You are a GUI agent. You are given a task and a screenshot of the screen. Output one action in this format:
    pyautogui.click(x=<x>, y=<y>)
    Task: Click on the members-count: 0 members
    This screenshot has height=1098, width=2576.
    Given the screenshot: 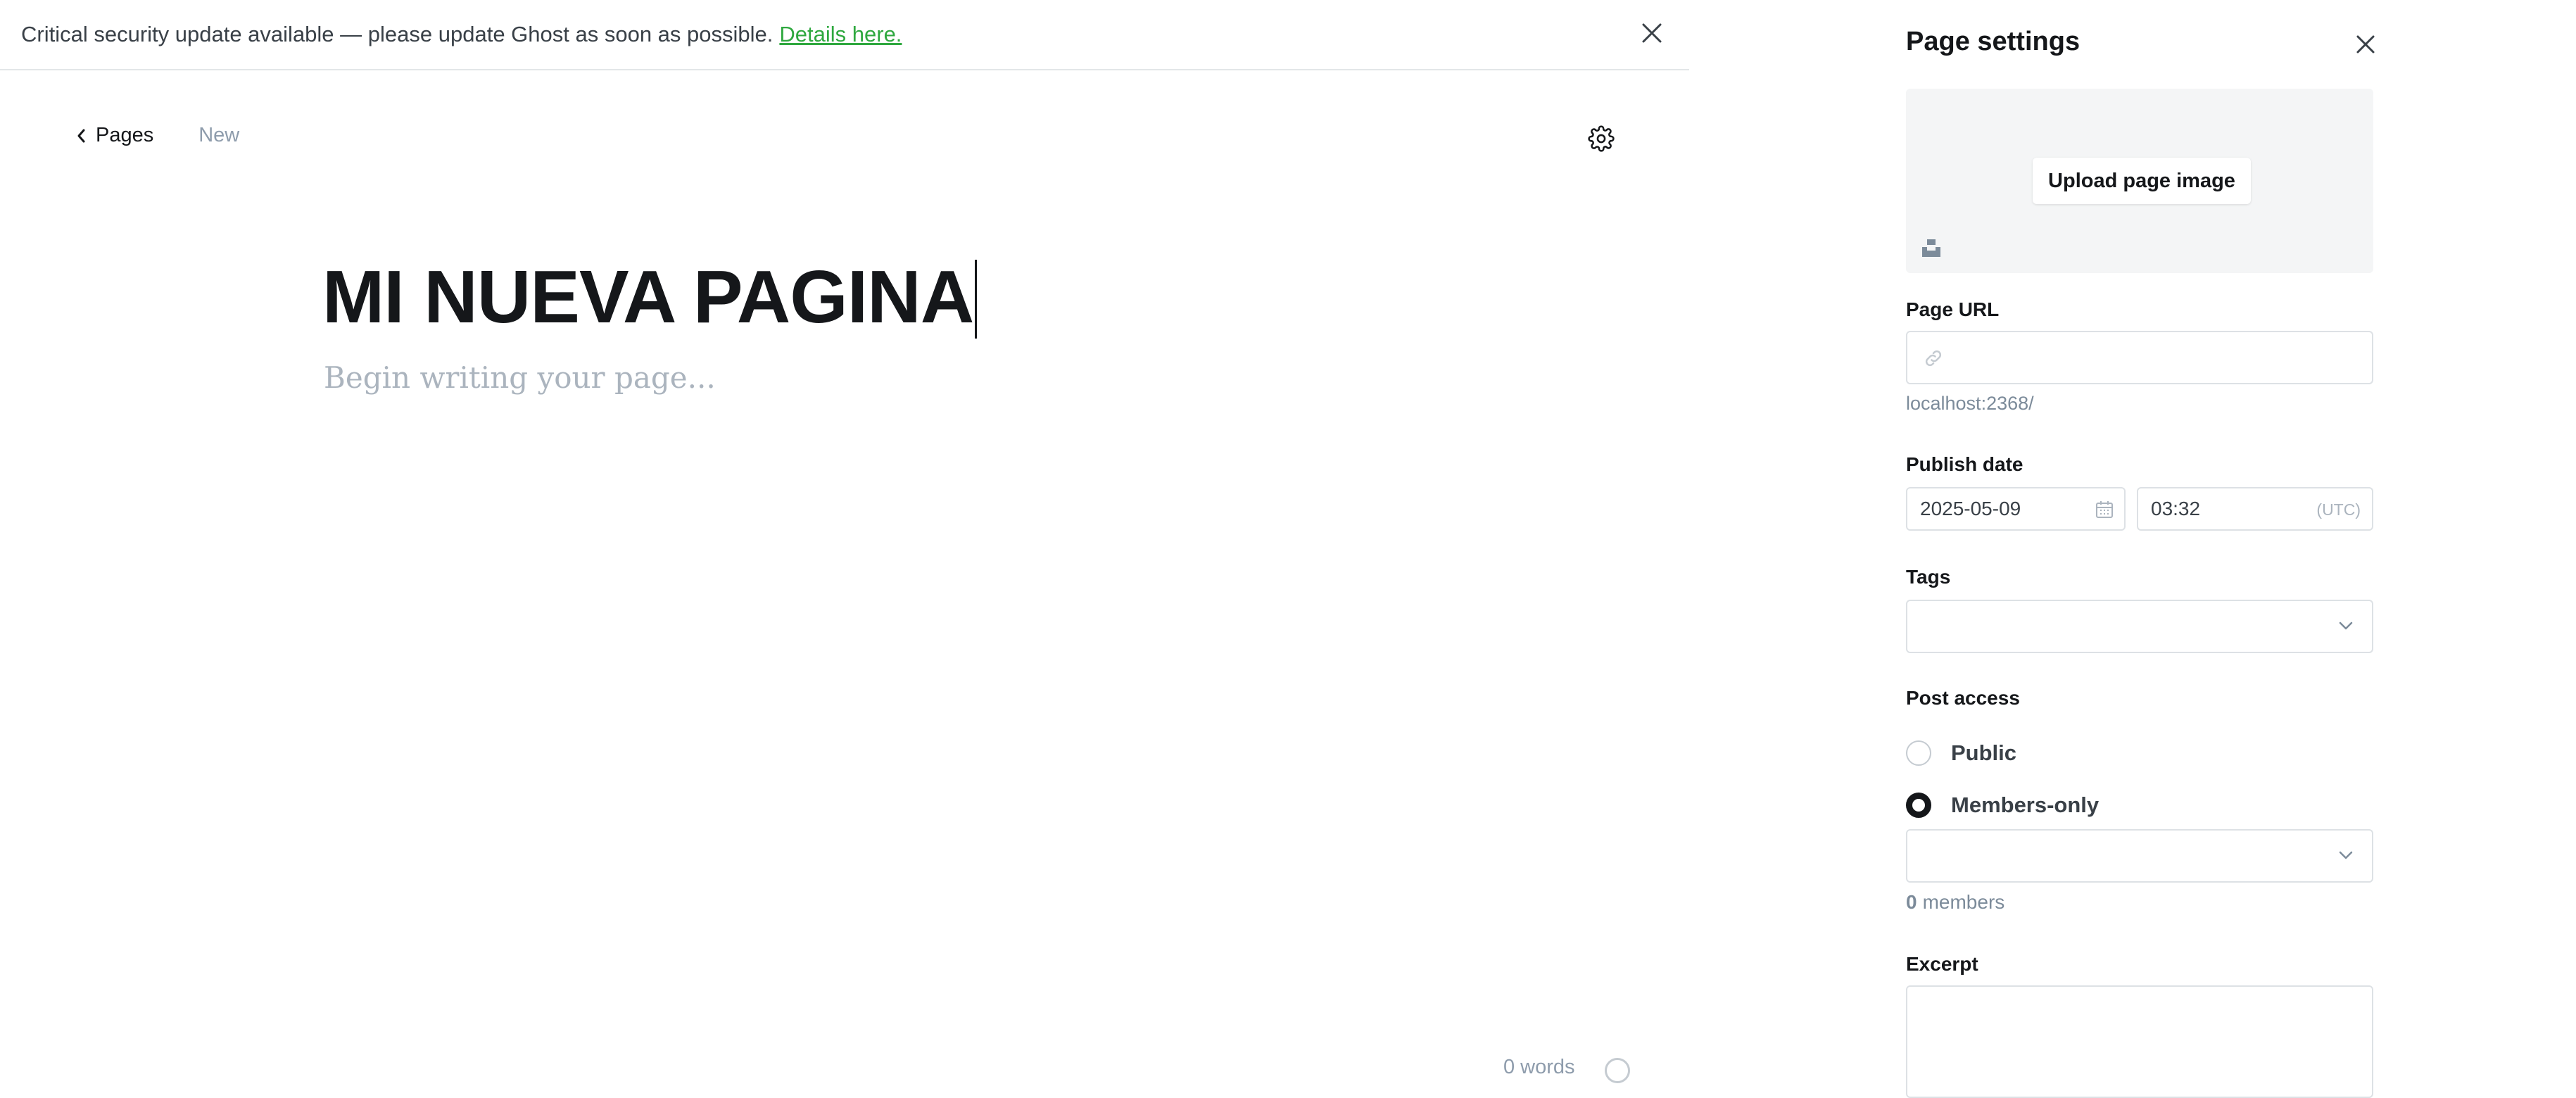 What is the action you would take?
    pyautogui.click(x=1955, y=903)
    